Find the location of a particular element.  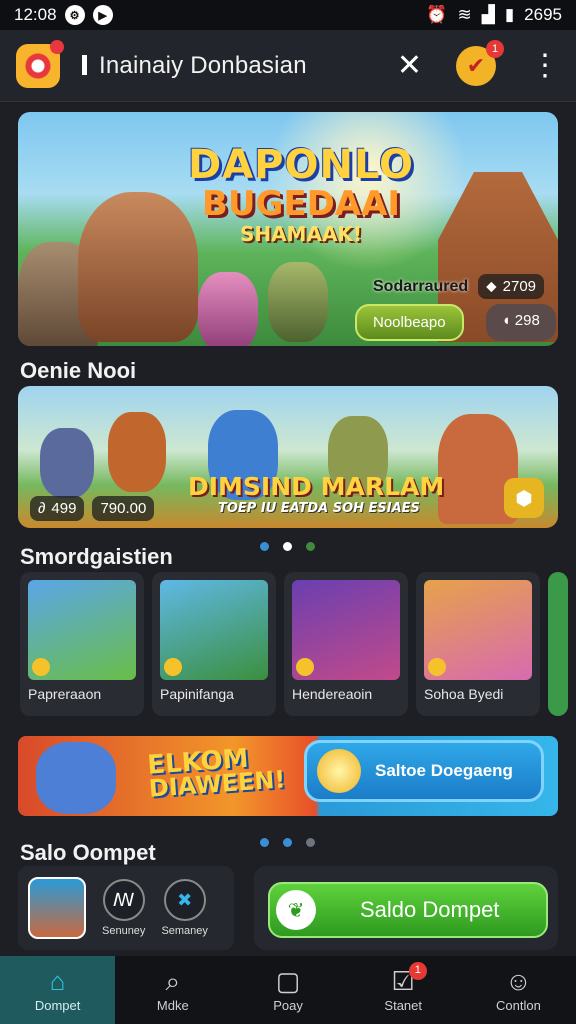

inbox-icon: ☑ 1 is located at coordinates (409, 977).